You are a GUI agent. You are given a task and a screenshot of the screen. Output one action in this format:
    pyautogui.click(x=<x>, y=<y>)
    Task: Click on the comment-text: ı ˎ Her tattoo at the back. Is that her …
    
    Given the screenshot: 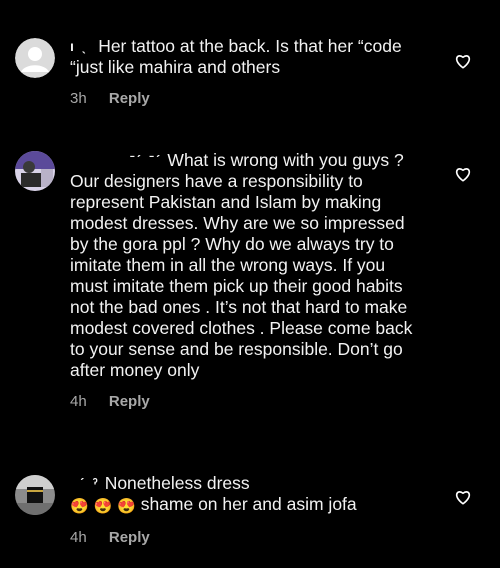 What is the action you would take?
    pyautogui.click(x=236, y=56)
    